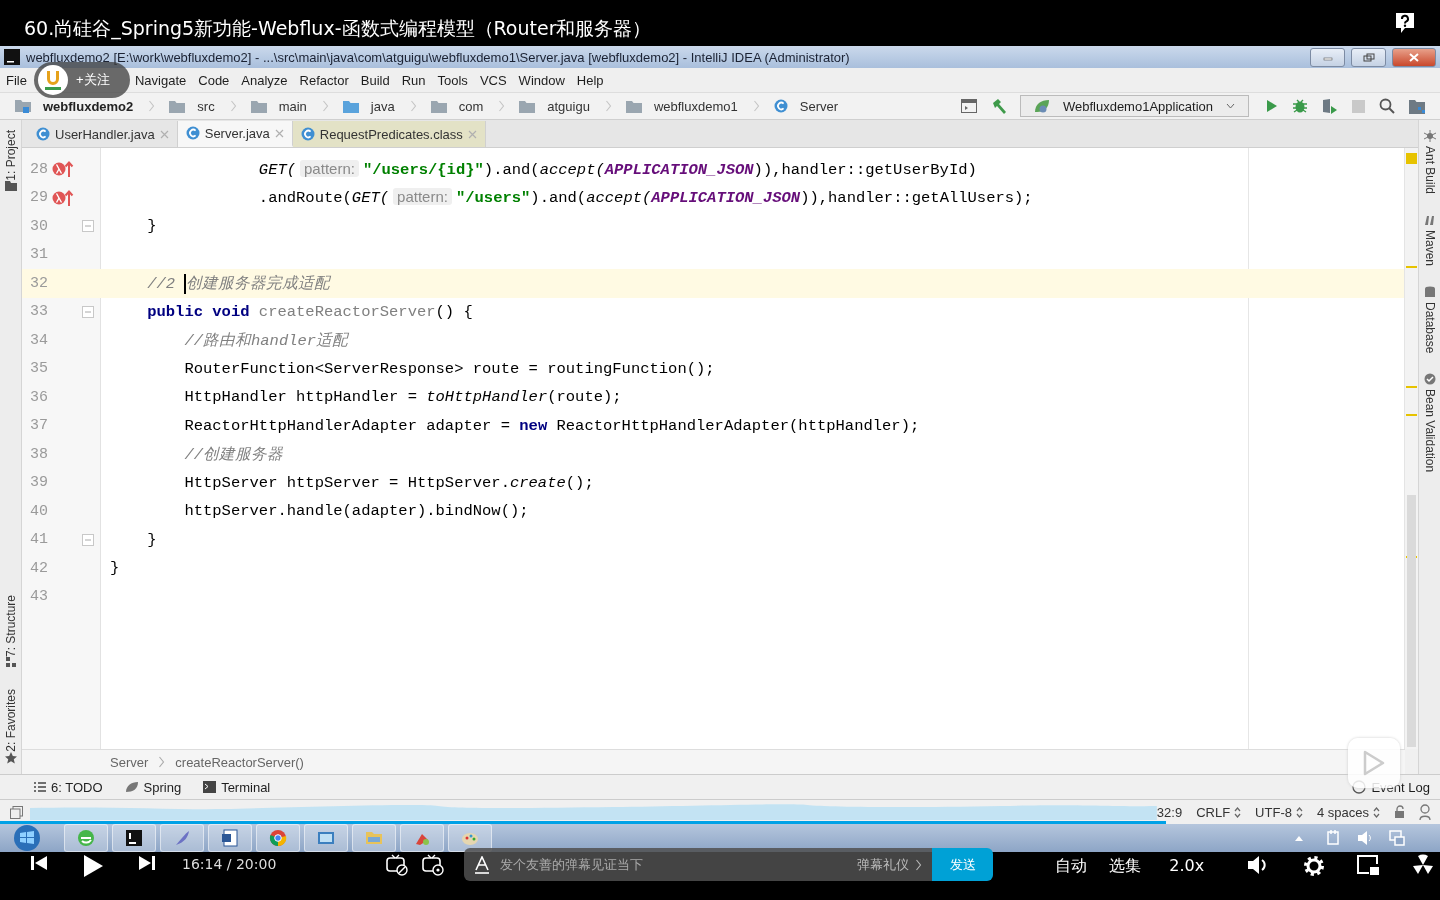 The height and width of the screenshot is (900, 1440). Describe the element at coordinates (698, 864) in the screenshot. I see `danmaku-input: 发个友善的弹幕见证当下 弹幕礼仪` at that location.